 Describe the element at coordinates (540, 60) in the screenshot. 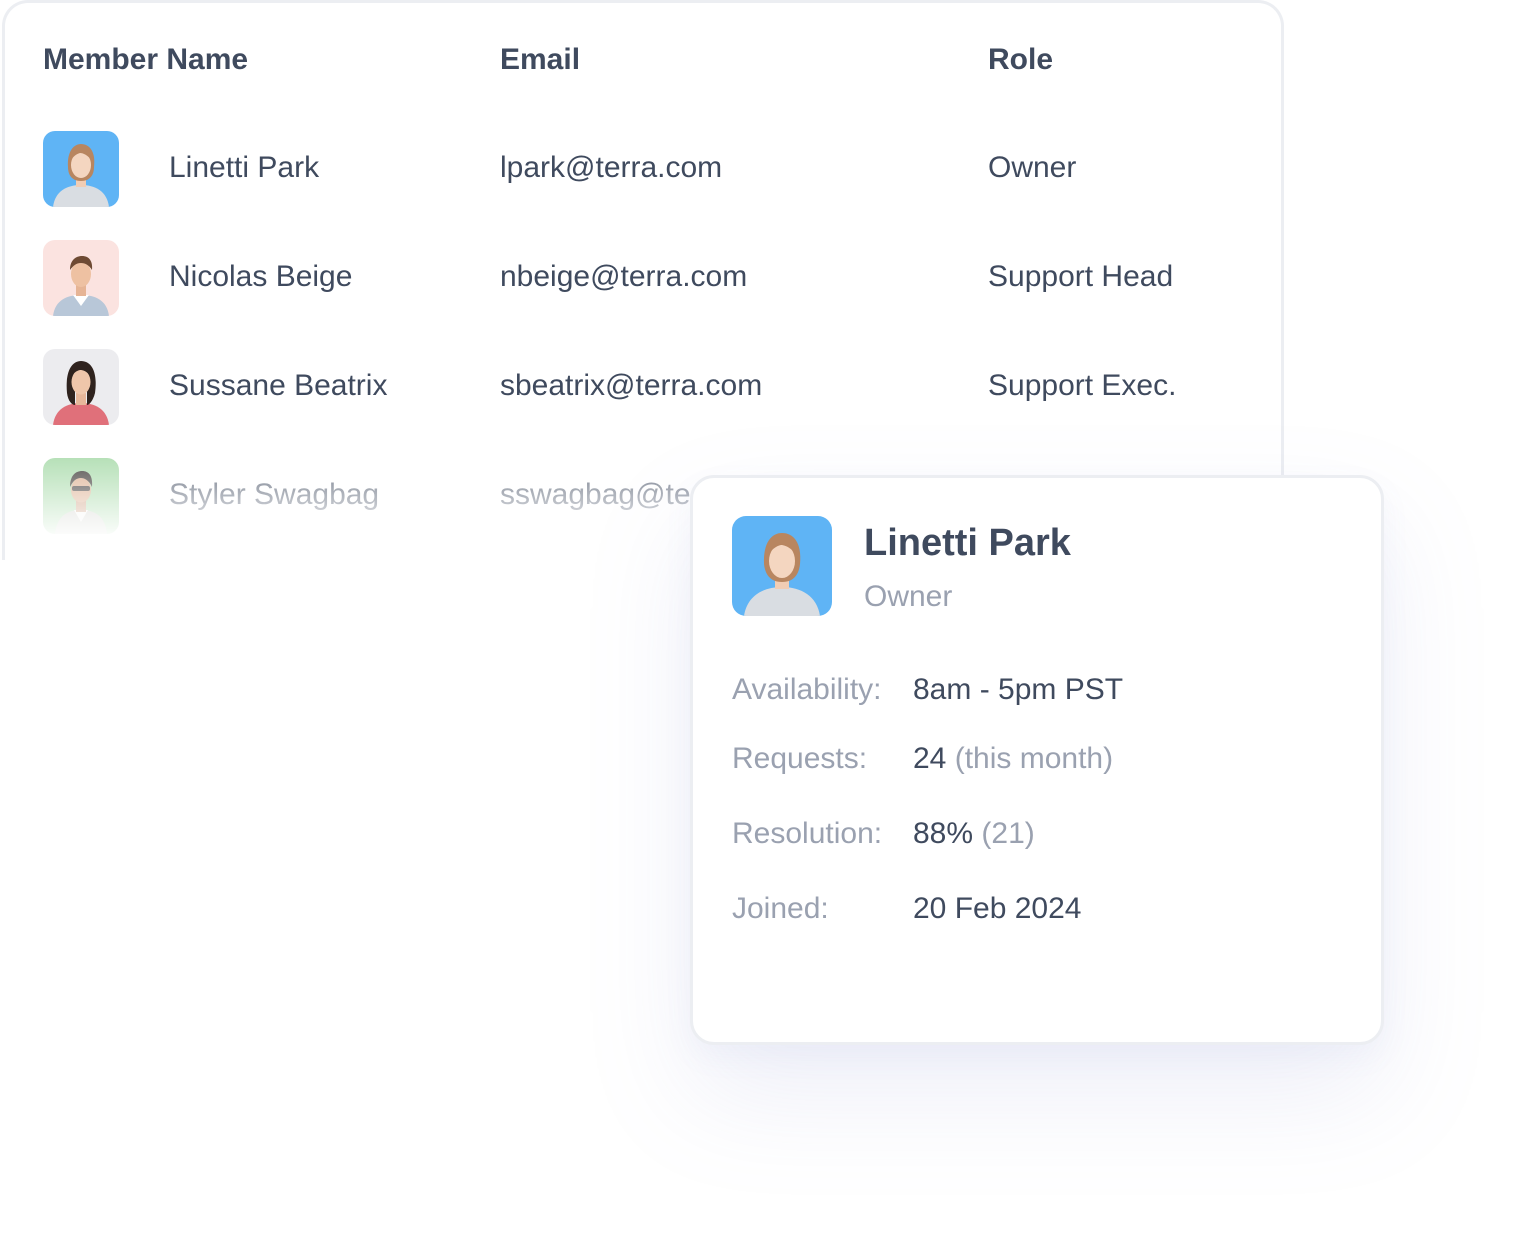

I see `column-header-email: Email` at that location.